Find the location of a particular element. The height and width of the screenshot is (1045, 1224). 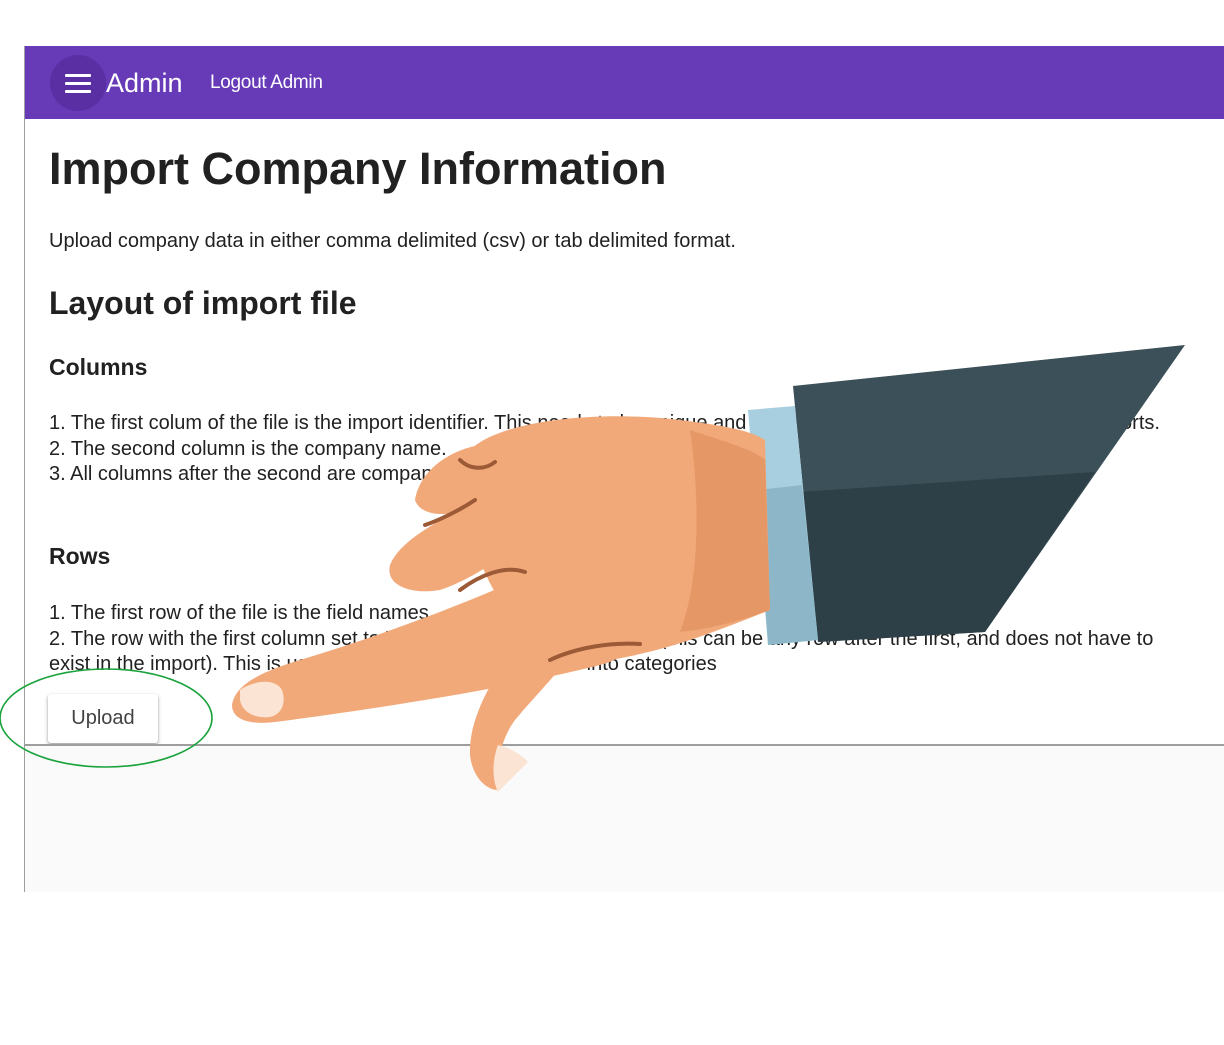

menu-button is located at coordinates (78, 83).